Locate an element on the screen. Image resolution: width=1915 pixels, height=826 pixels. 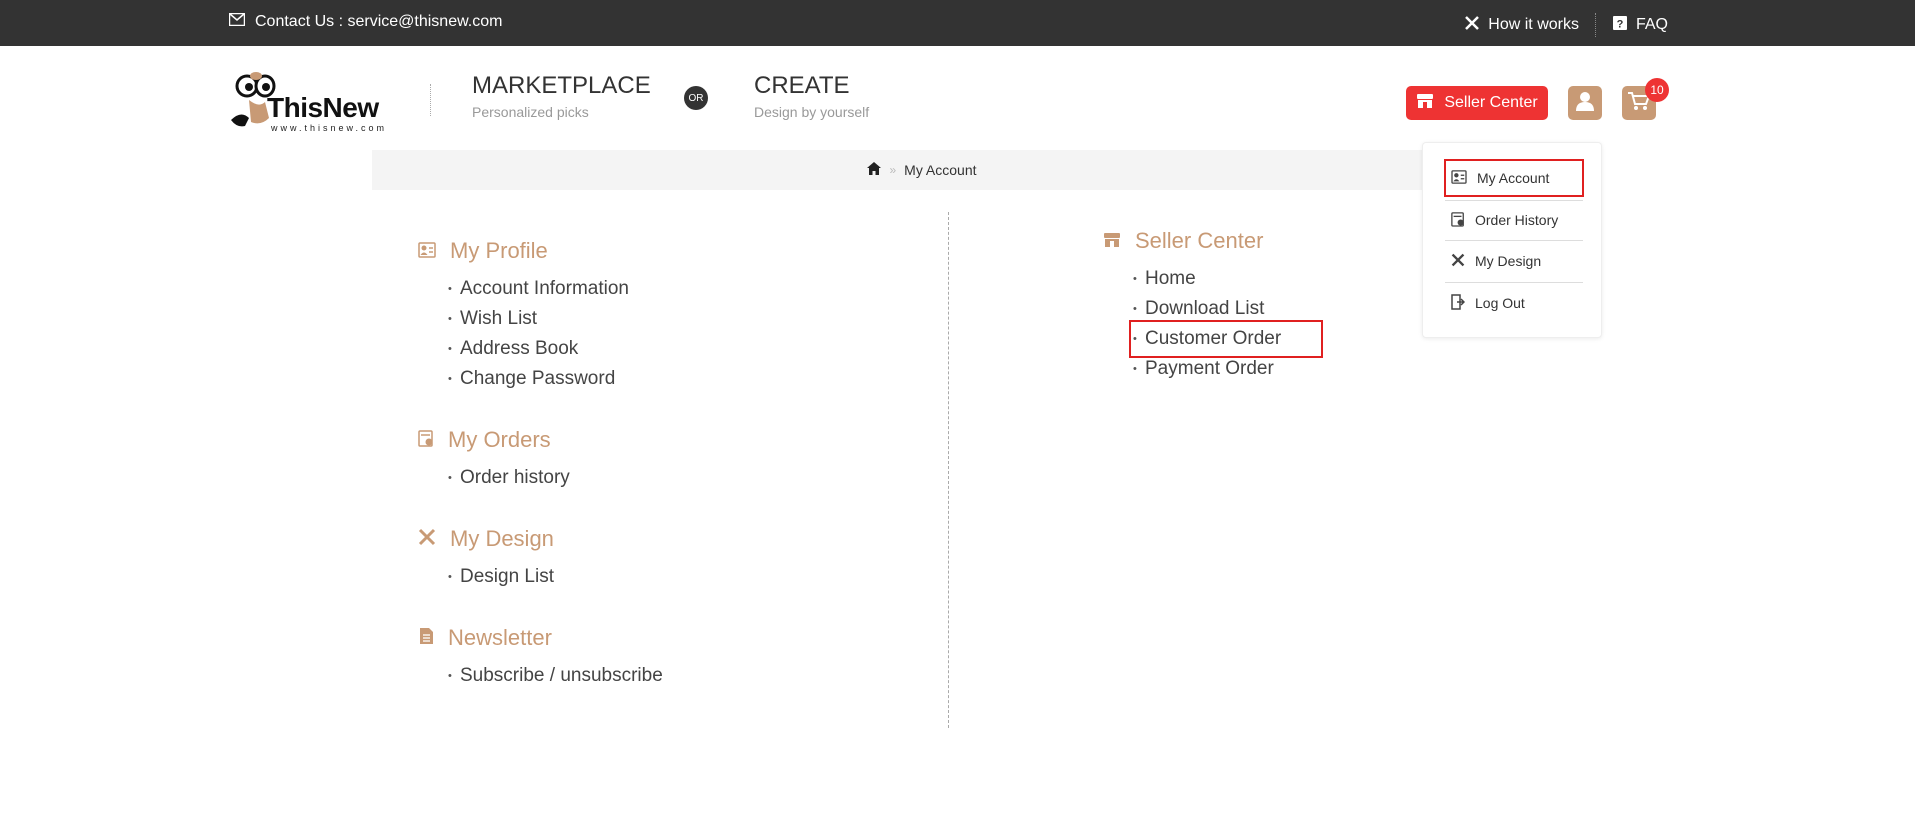
seller-center-button: Seller Center is located at coordinates (1477, 103).